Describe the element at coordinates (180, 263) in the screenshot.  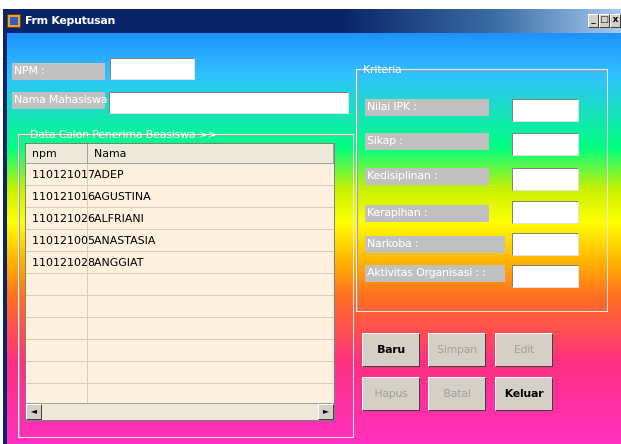
I see `table-row: 110121028 ANGGIAT` at that location.